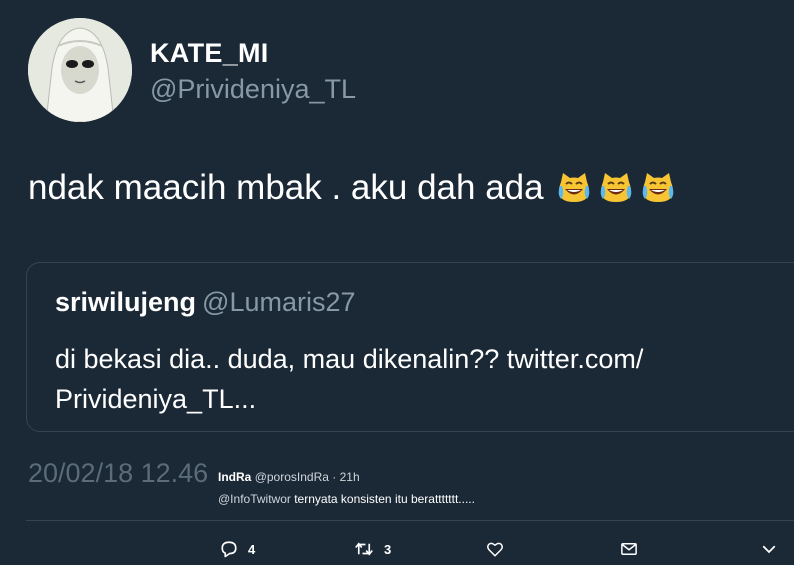  What do you see at coordinates (253, 89) in the screenshot?
I see `author-handle: @Privideniya_TL` at bounding box center [253, 89].